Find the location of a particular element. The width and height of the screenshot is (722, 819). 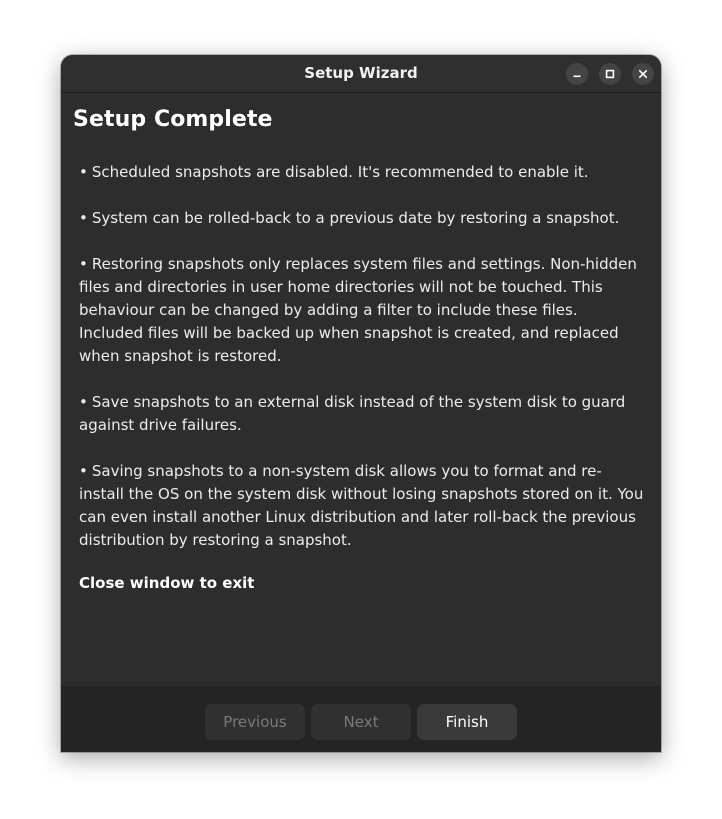

close-button is located at coordinates (643, 74).